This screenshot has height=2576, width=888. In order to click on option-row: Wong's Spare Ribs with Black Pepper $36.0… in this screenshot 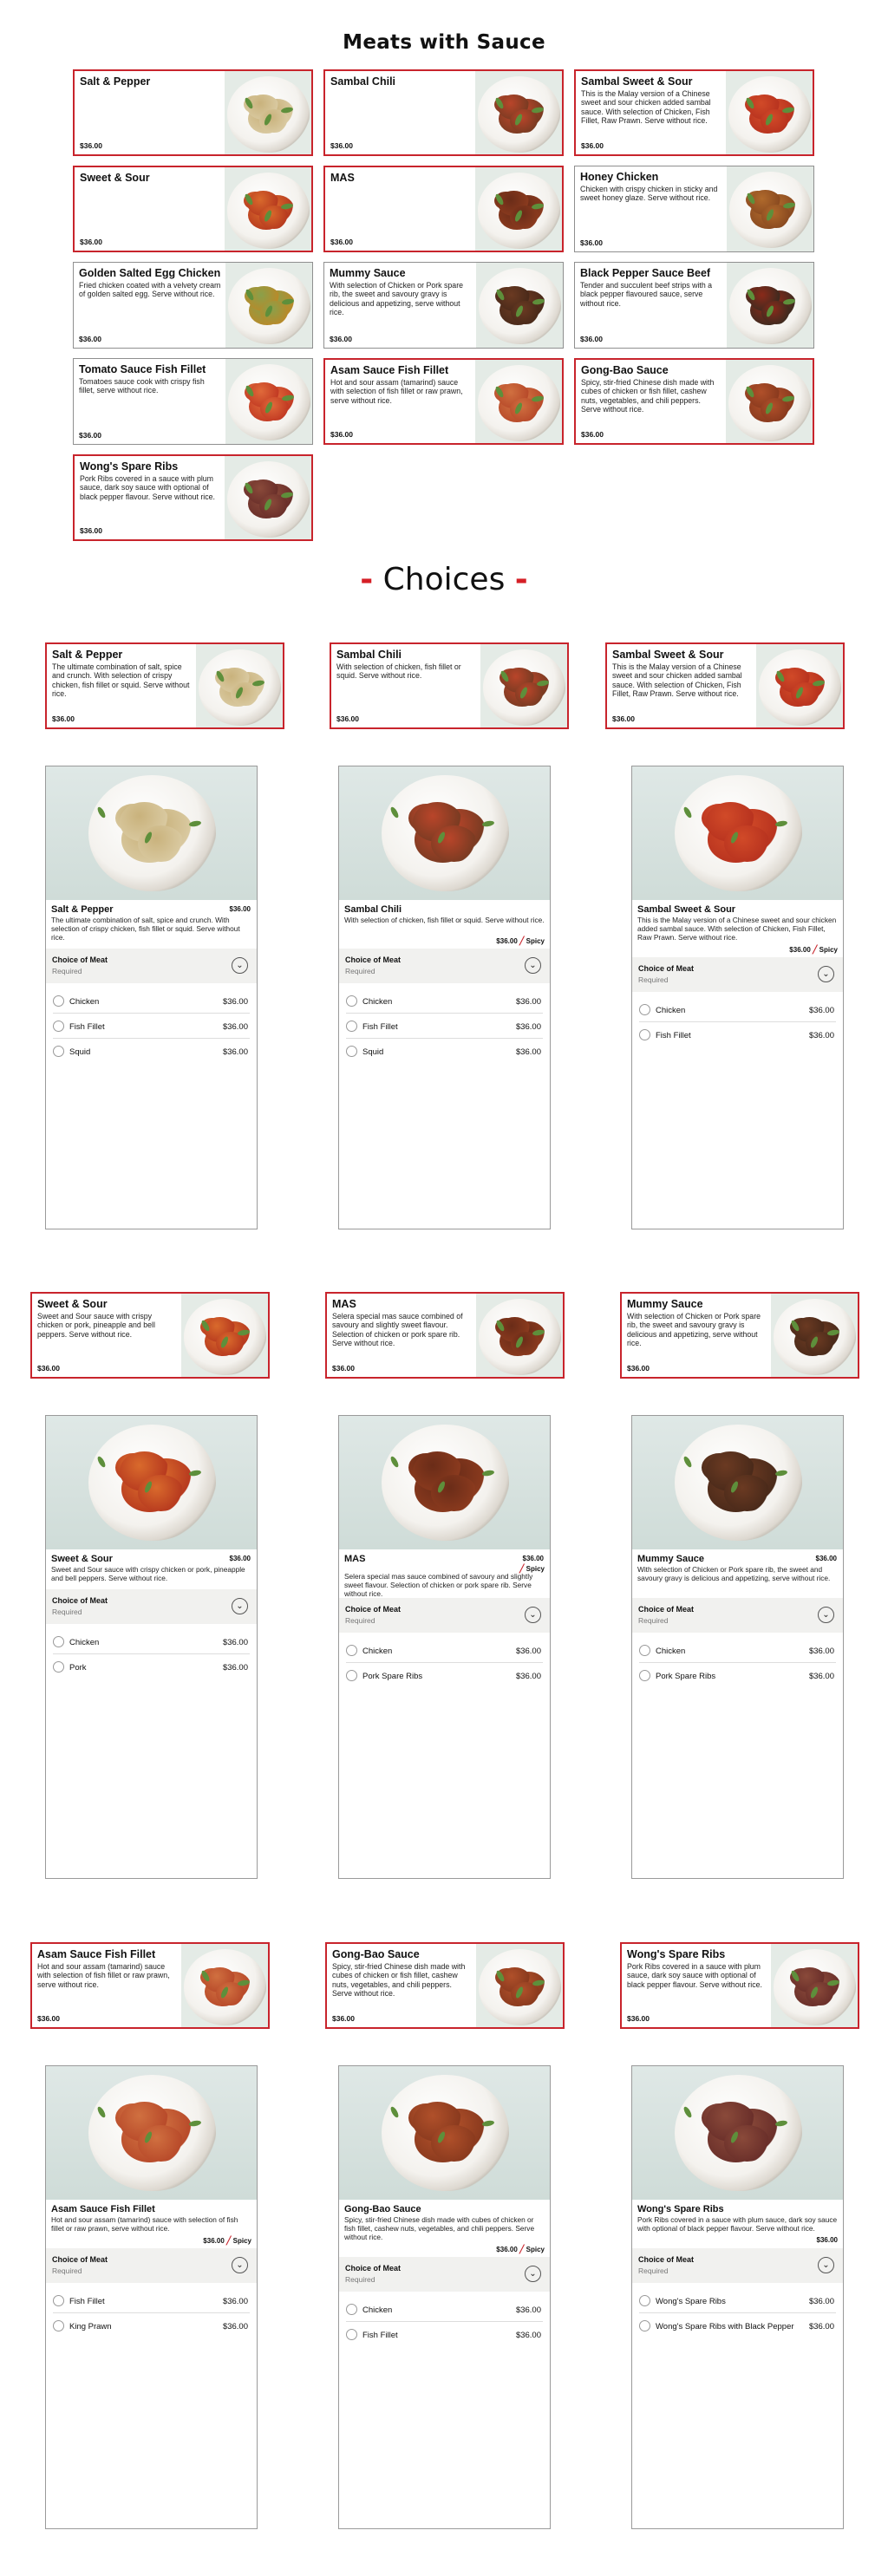, I will do `click(737, 2326)`.